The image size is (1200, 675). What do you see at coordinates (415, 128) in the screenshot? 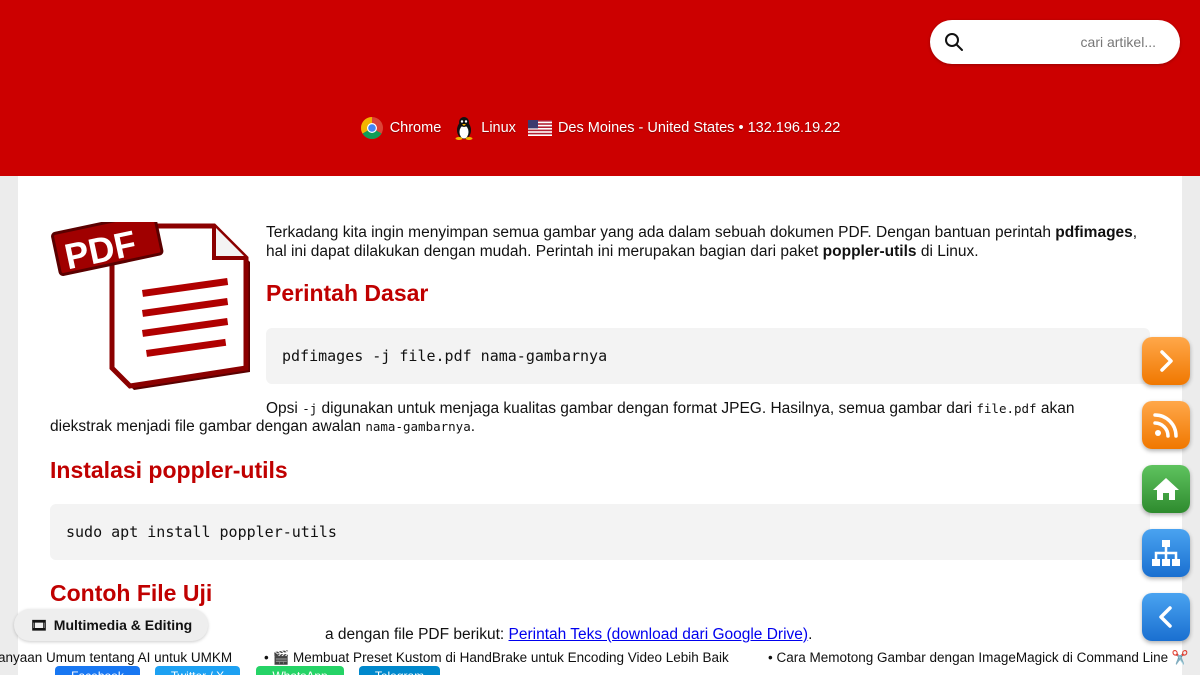
I see `browser-label: Chrome` at bounding box center [415, 128].